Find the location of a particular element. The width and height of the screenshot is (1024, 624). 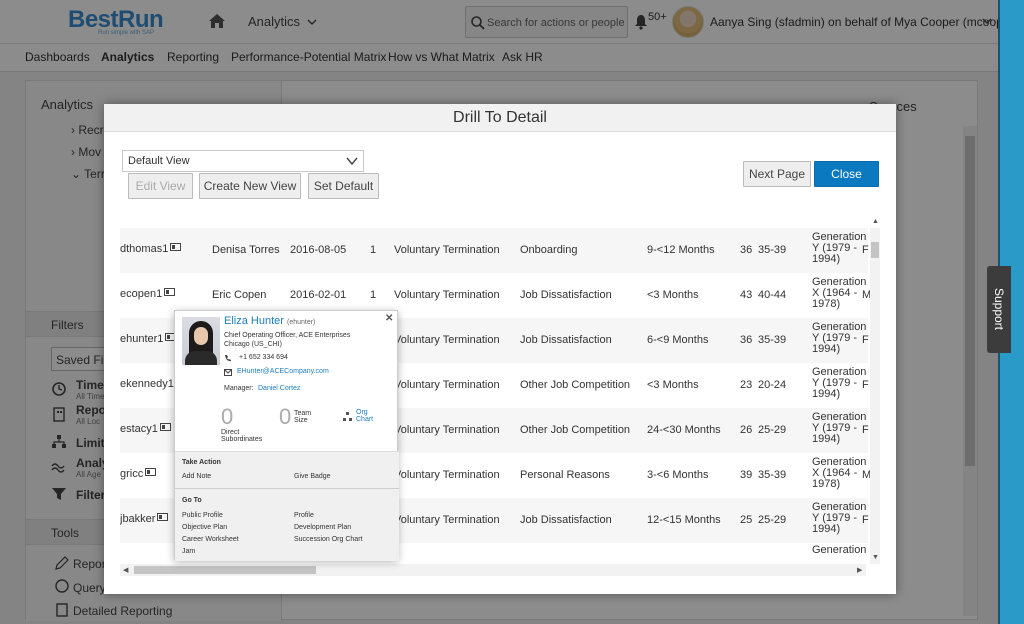

goto-jam: Jam is located at coordinates (188, 551).